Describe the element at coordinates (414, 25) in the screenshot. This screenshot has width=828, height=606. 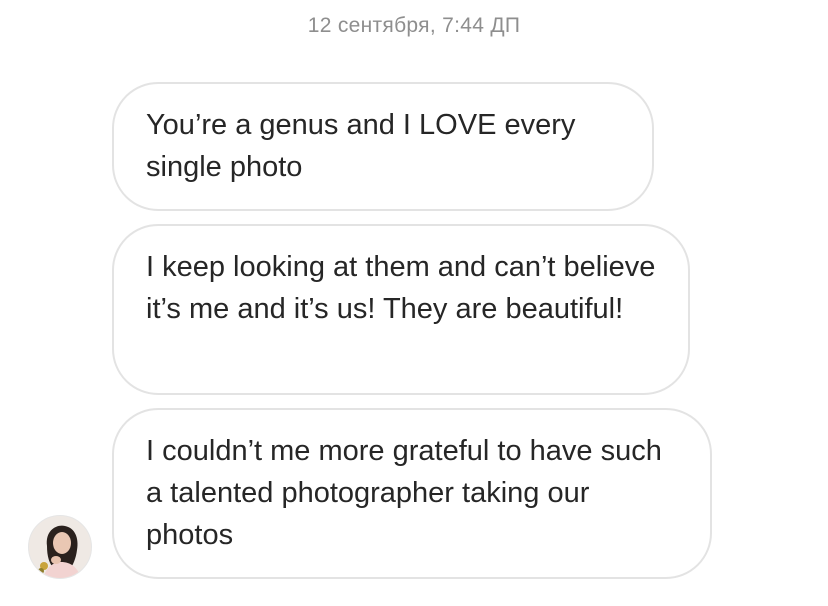
I see `message-timestamp: 12 сентября, 7:44 ДП` at that location.